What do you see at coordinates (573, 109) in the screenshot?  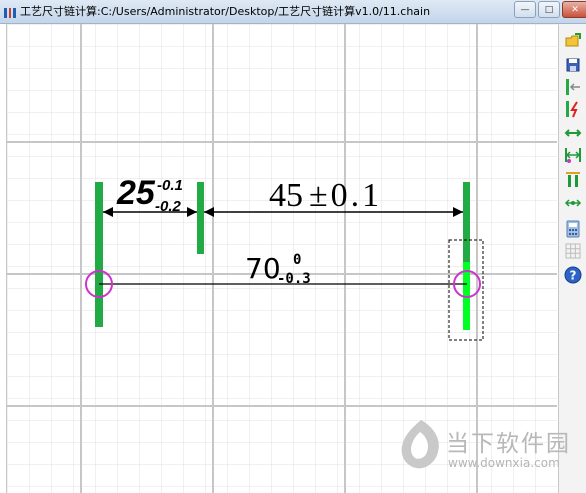 I see `add-line-flash-icon` at bounding box center [573, 109].